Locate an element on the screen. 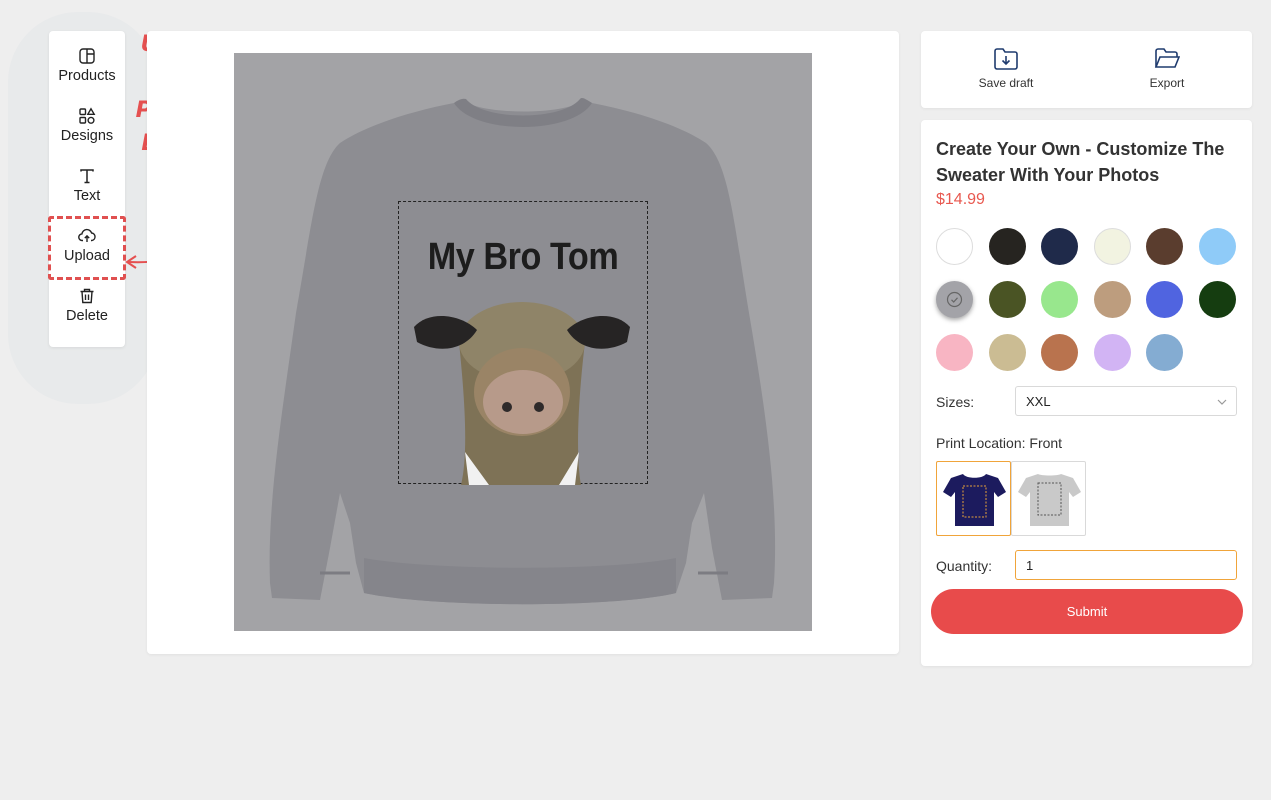 The height and width of the screenshot is (800, 1271). toolbar-item-label: Delete is located at coordinates (87, 316).